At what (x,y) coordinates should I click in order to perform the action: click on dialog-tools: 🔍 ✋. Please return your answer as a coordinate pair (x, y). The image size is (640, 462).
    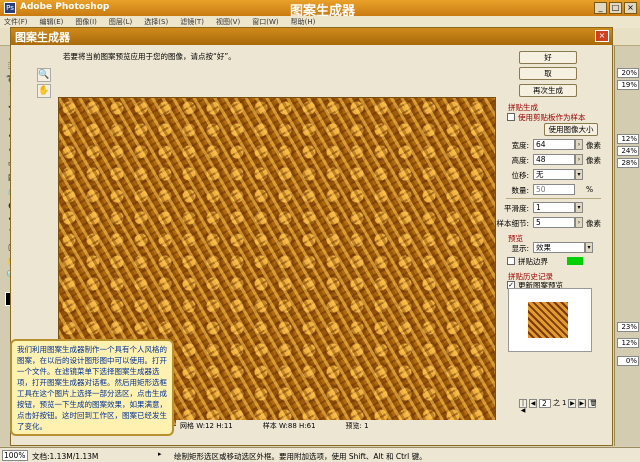
    Looking at the image, I should click on (45, 84).